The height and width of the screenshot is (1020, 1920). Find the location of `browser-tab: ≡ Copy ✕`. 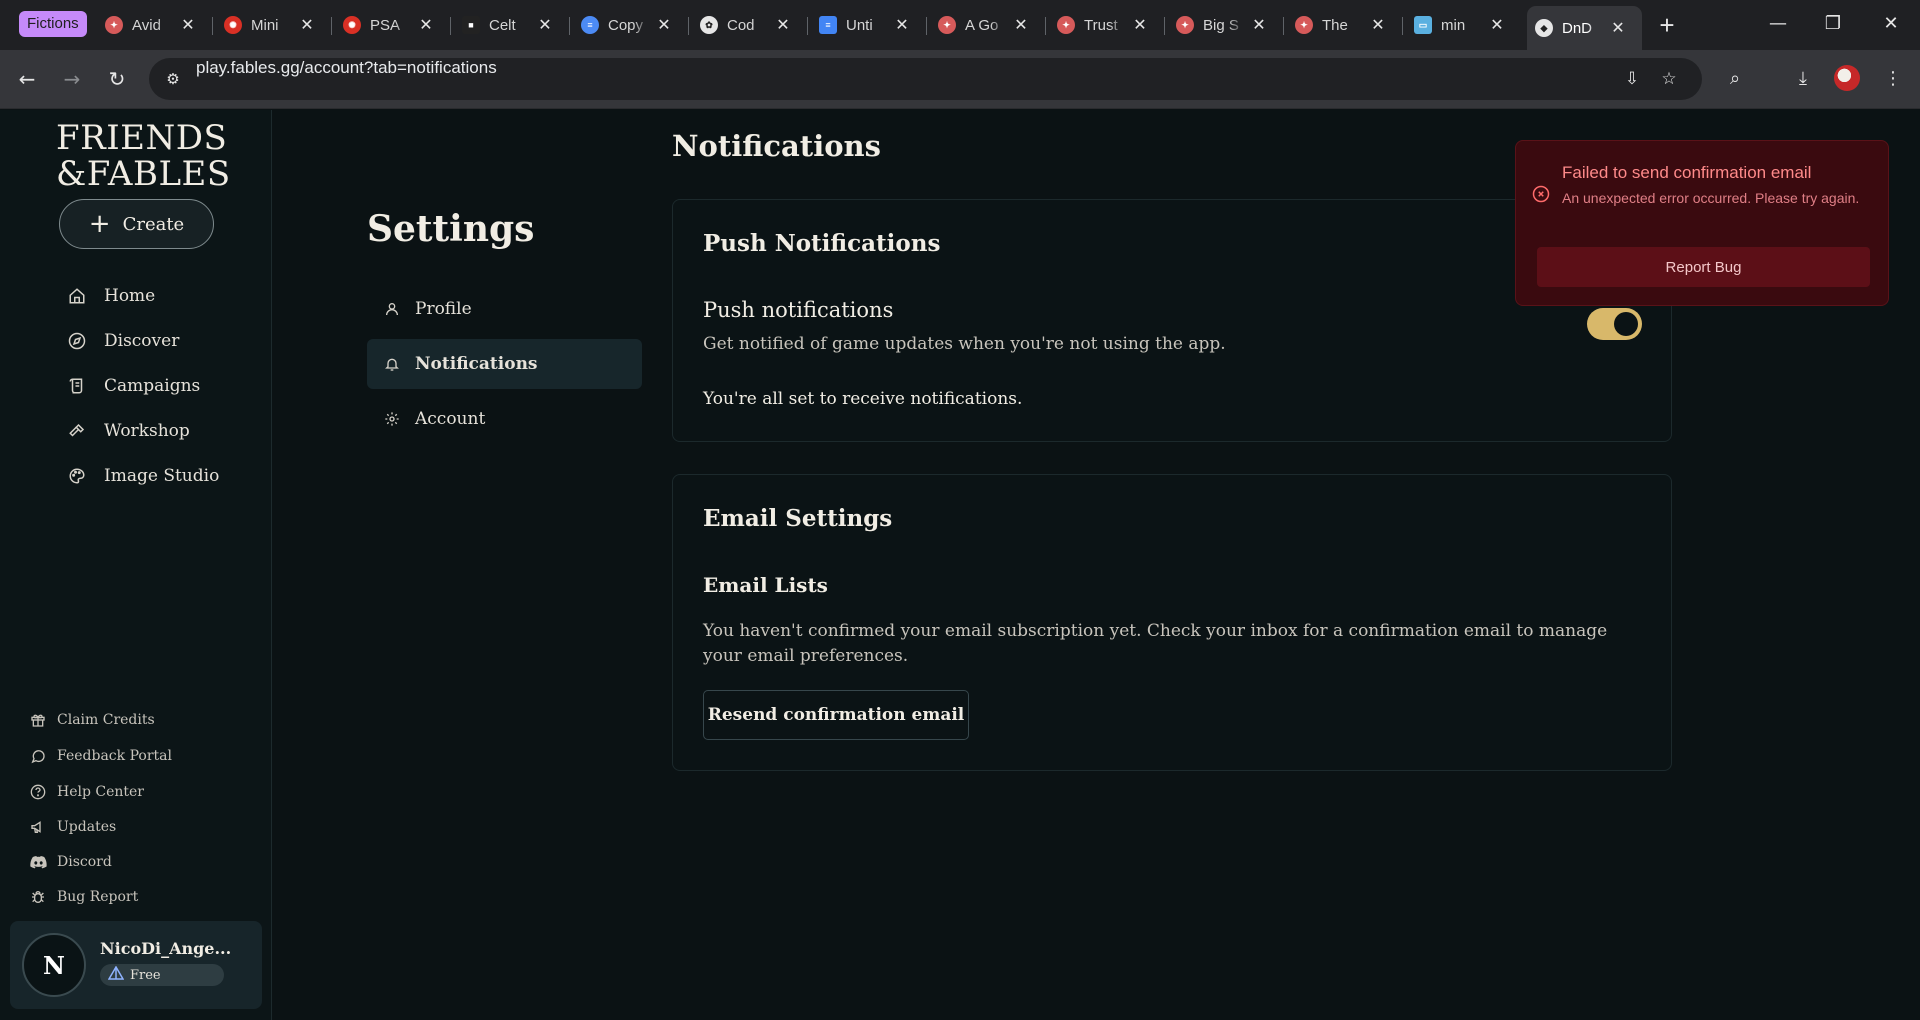

browser-tab: ≡ Copy ✕ is located at coordinates (631, 25).